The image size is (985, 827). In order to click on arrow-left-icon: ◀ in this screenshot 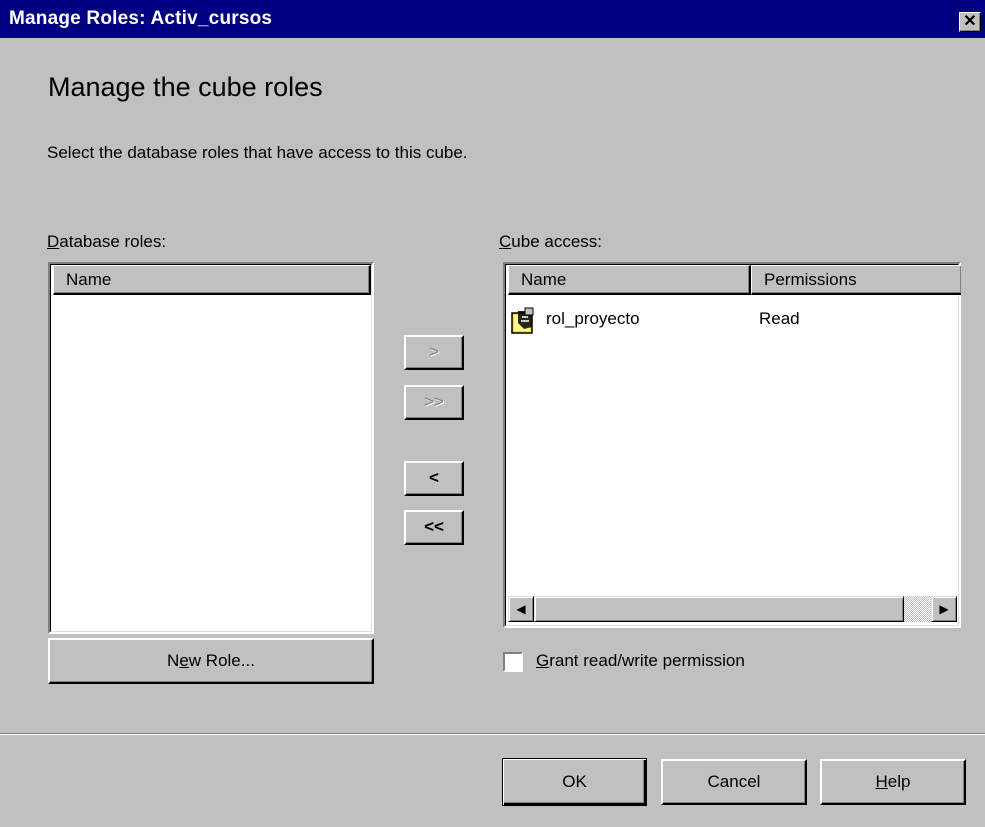, I will do `click(521, 609)`.